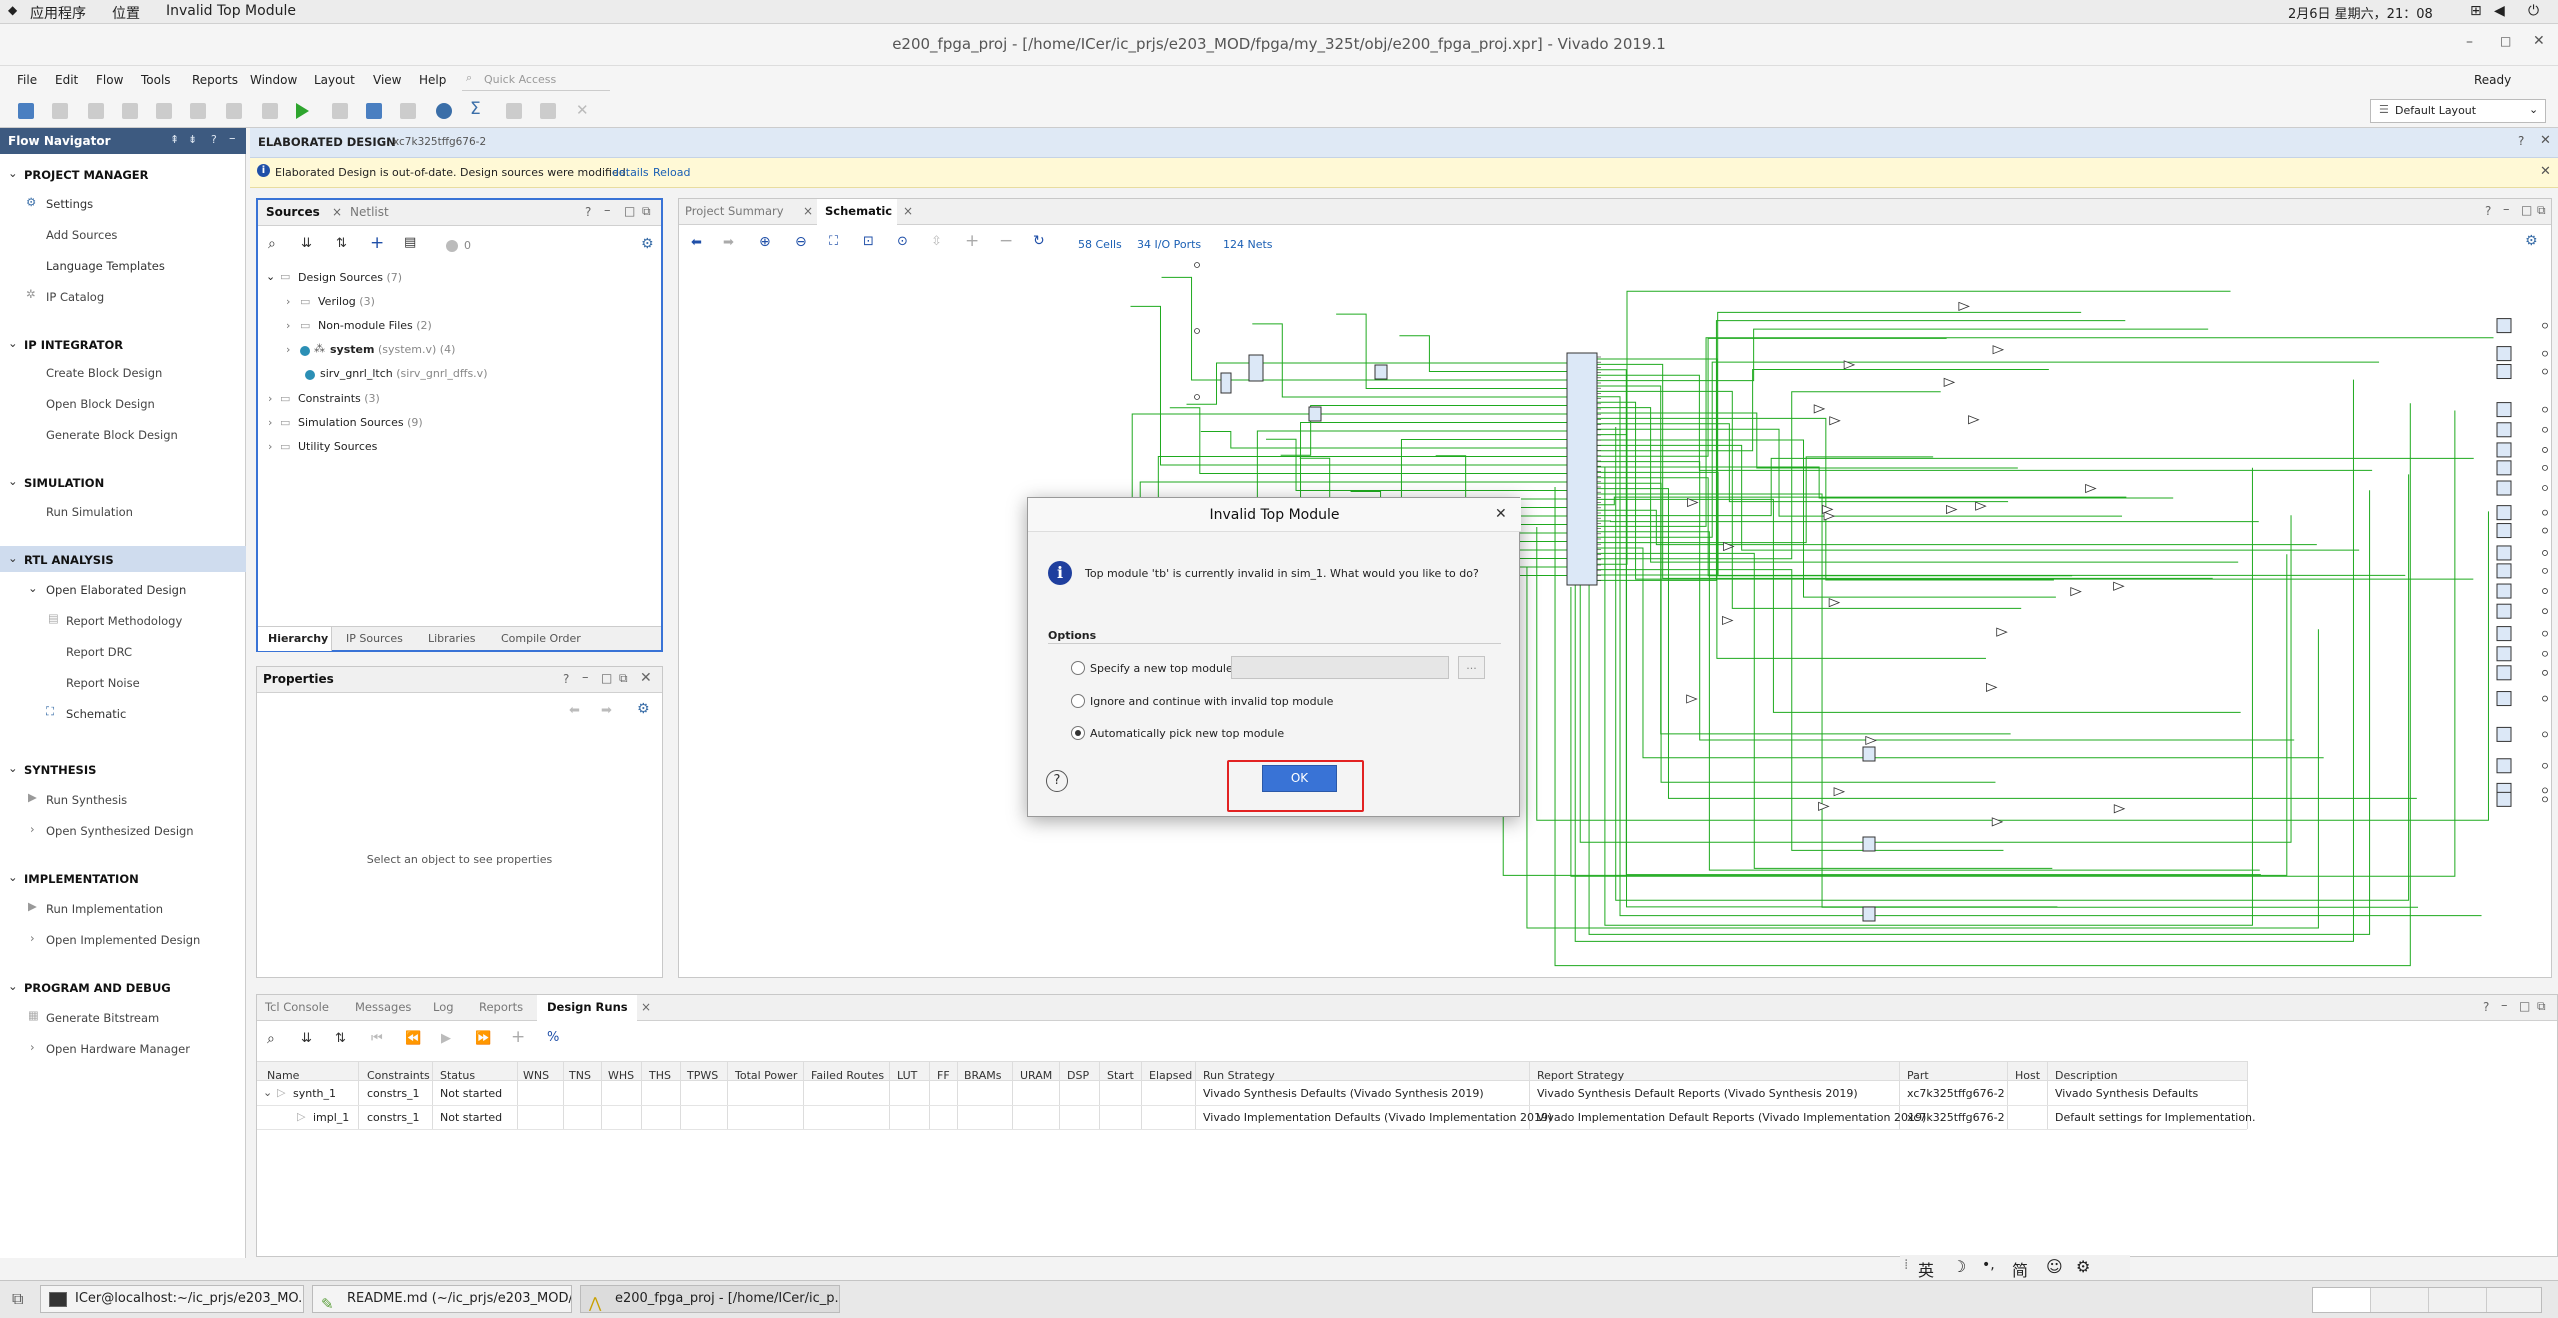 Image resolution: width=2558 pixels, height=1318 pixels. Describe the element at coordinates (475, 109) in the screenshot. I see `sigma-icon: Σ` at that location.